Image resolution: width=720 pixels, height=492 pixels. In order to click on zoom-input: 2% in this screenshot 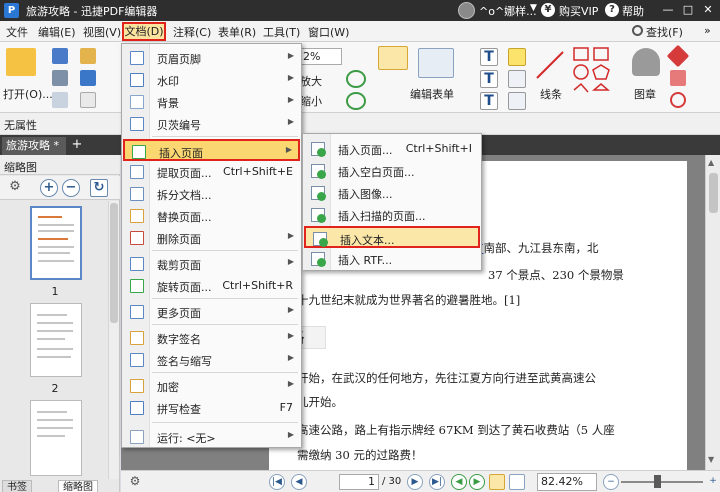, I will do `click(321, 56)`.